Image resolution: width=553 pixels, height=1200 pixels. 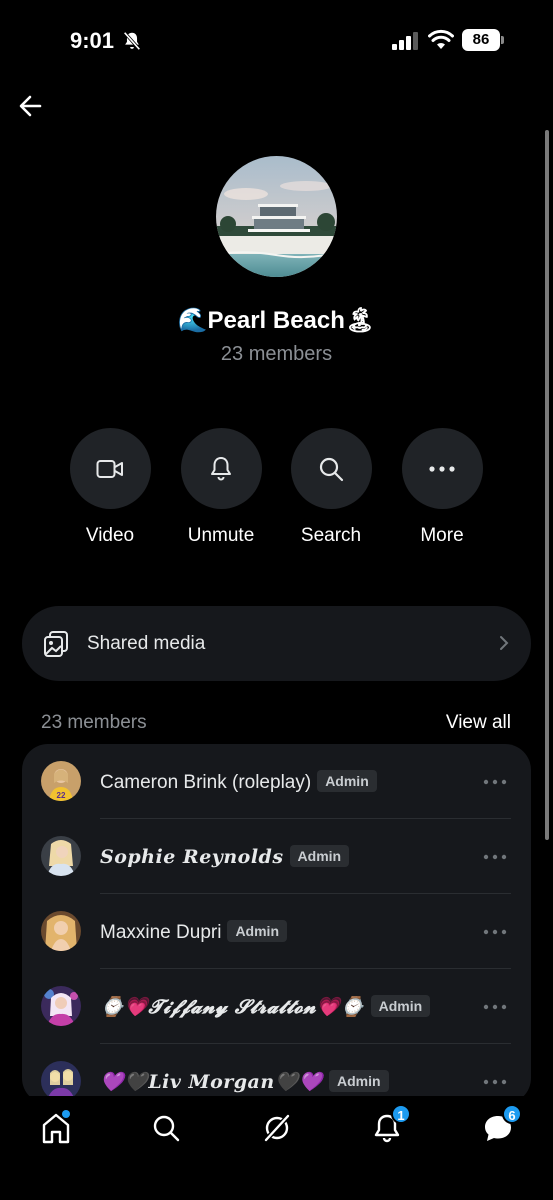 What do you see at coordinates (211, 1082) in the screenshot?
I see `member-name-text: 💜🖤𝑳𝒊𝒗 𝑴𝒐𝒓𝒈𝒂𝒏🖤💜` at bounding box center [211, 1082].